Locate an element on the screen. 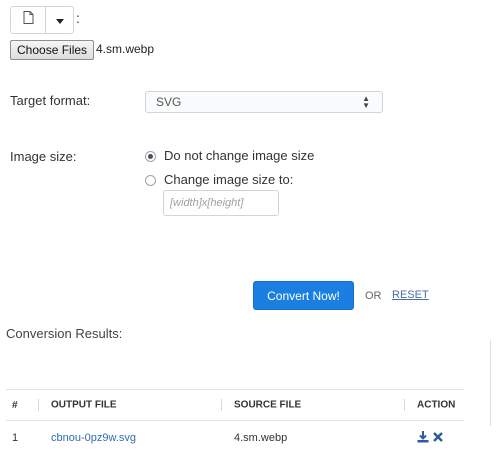 This screenshot has width=500, height=466. action-cell is located at coordinates (434, 438).